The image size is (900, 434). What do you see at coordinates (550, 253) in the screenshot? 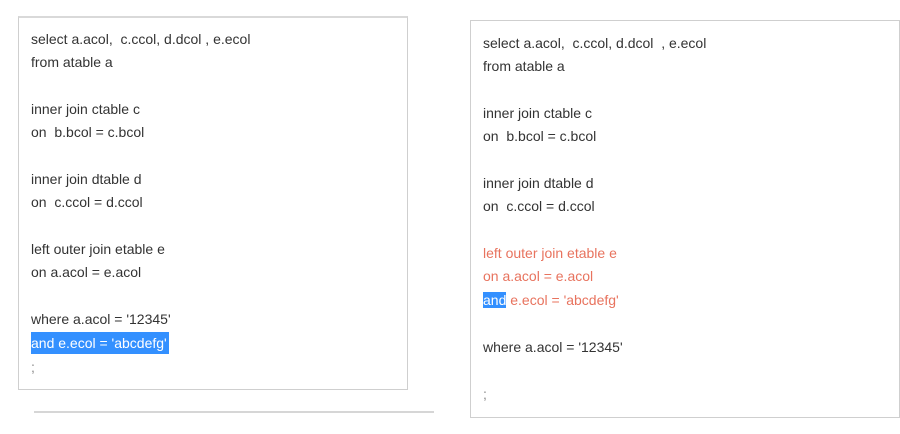
I see `right-line-join-e: left outer join etable e` at bounding box center [550, 253].